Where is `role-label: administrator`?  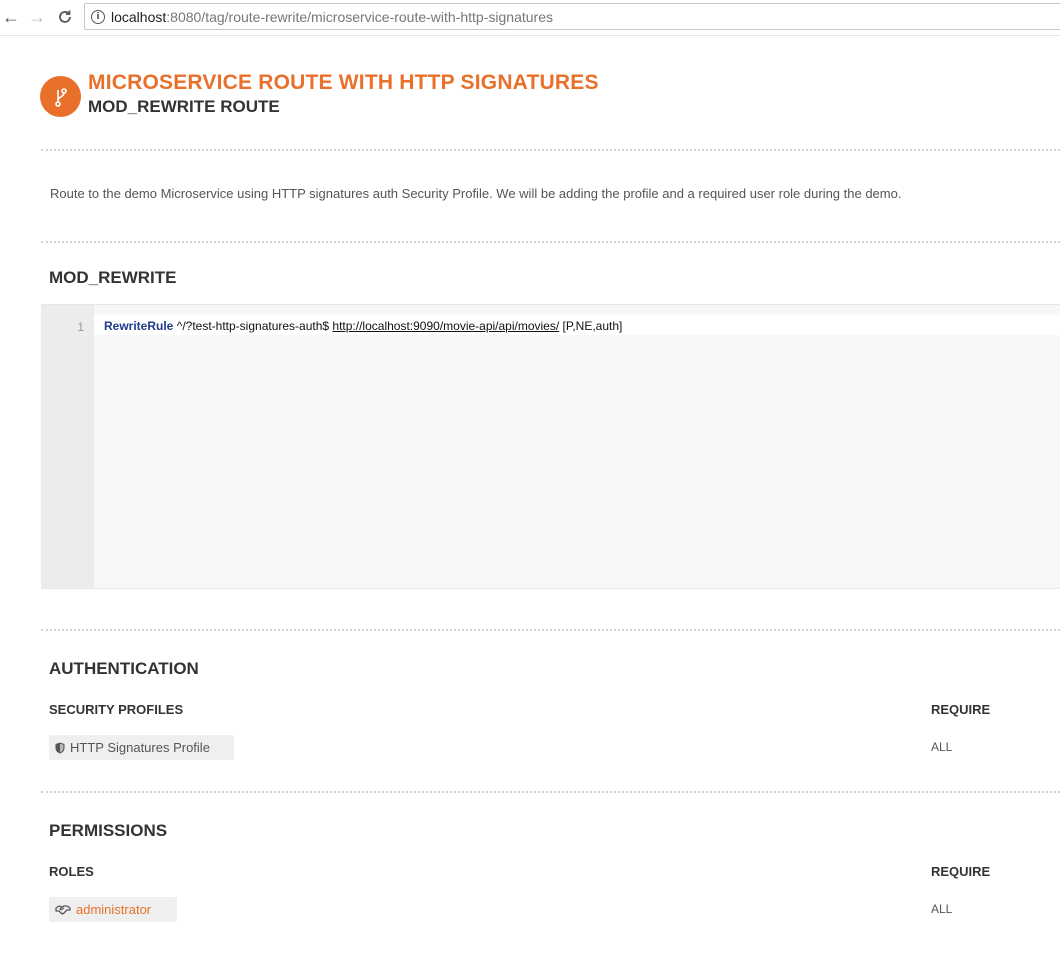 role-label: administrator is located at coordinates (114, 909).